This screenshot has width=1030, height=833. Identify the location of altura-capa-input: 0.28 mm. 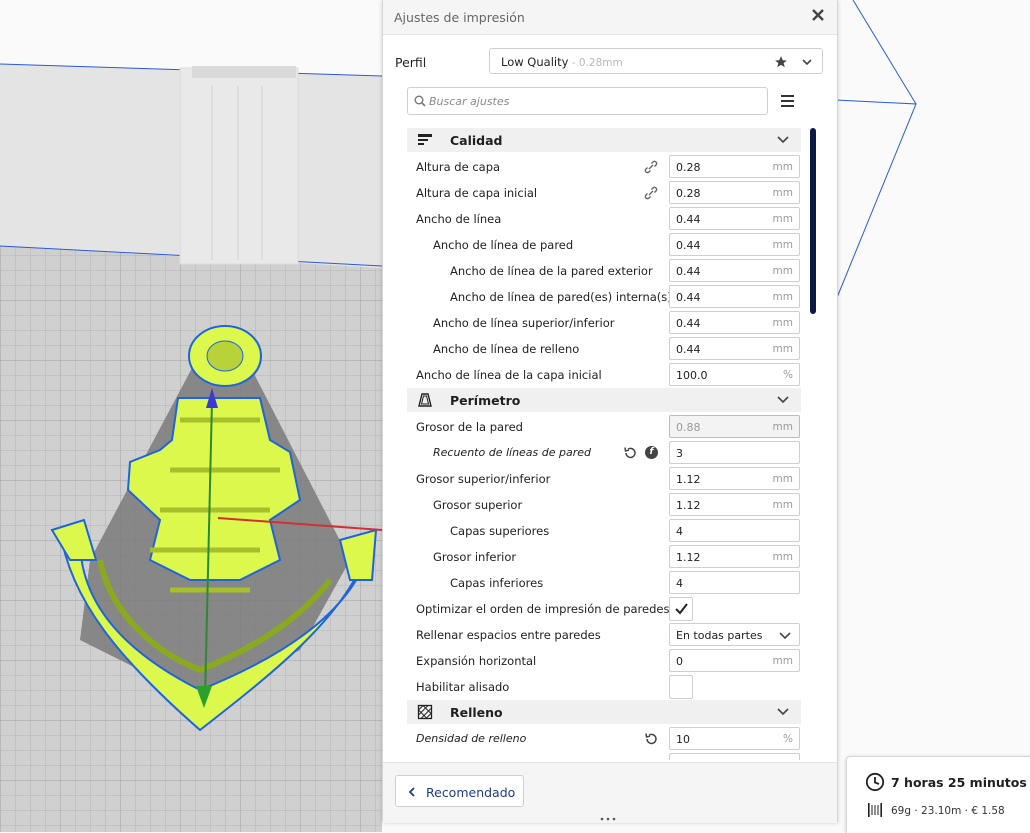
(734, 166).